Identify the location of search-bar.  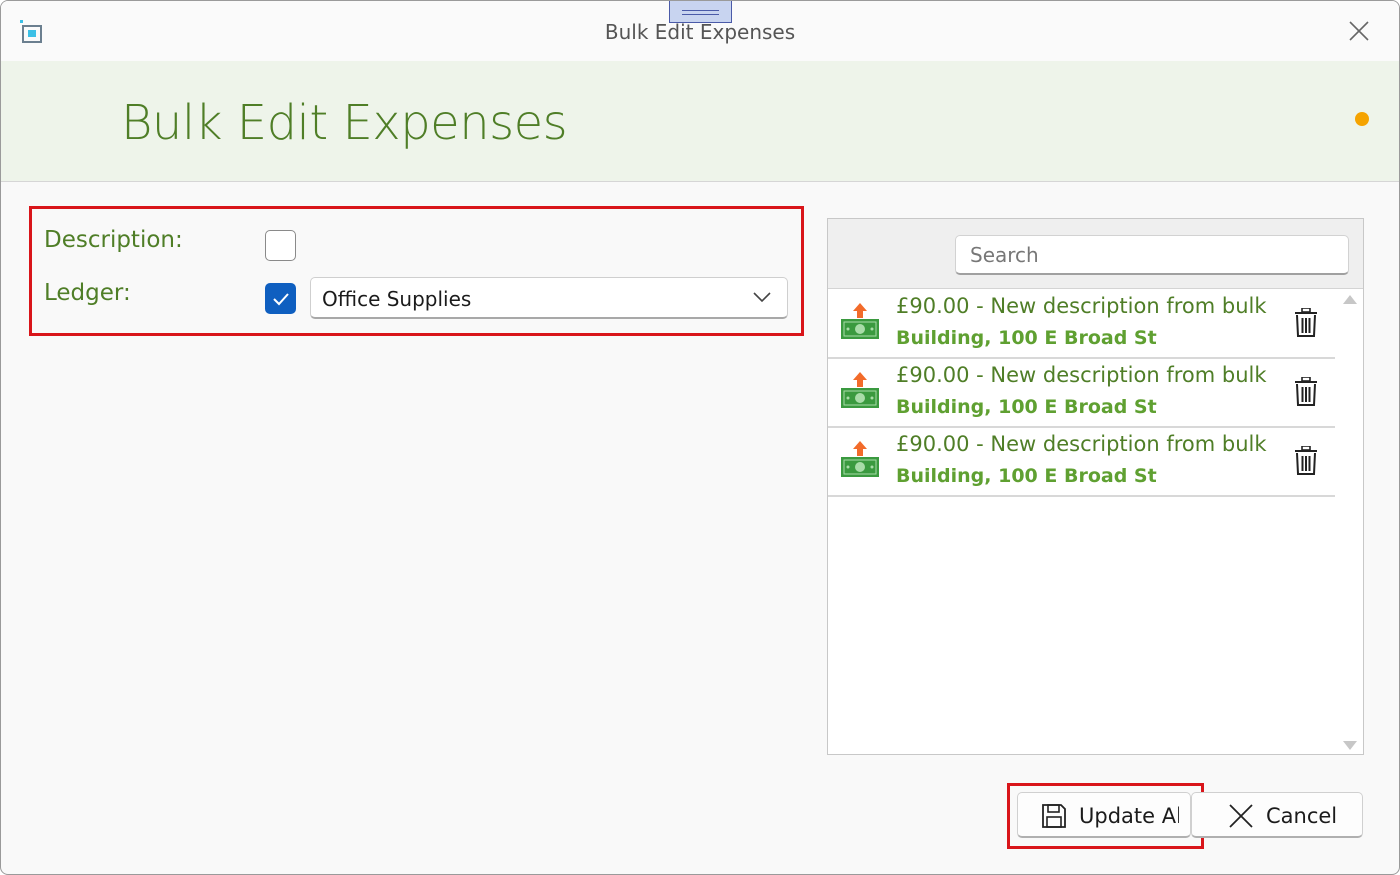
(1095, 254).